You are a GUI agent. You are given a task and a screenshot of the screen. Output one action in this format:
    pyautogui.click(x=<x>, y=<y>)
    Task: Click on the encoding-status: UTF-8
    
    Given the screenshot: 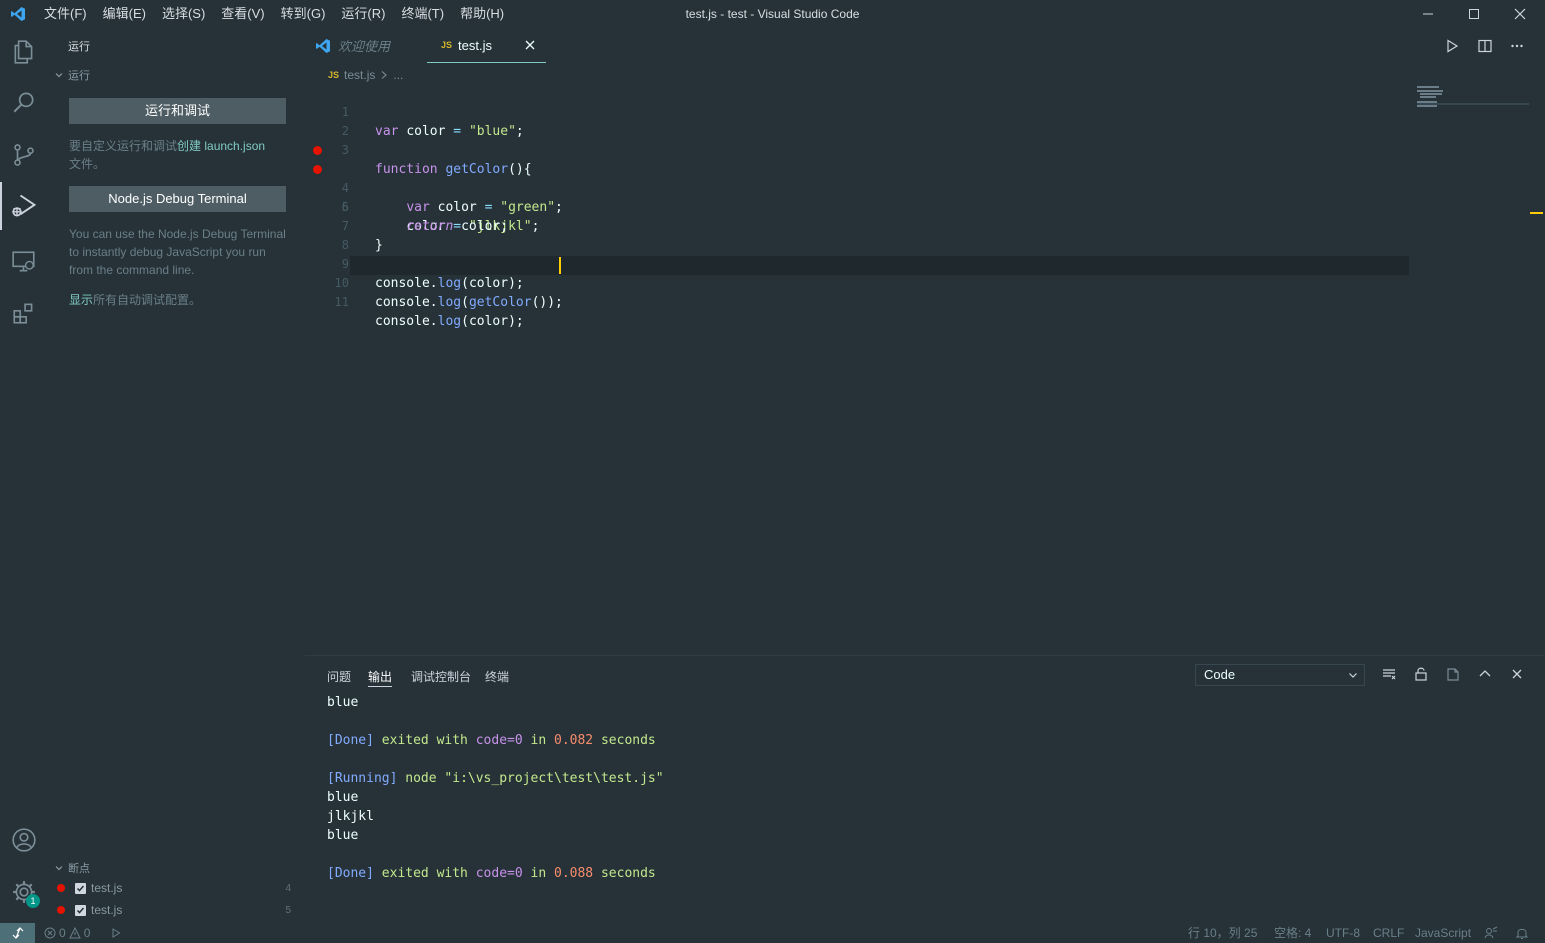 What is the action you would take?
    pyautogui.click(x=1343, y=933)
    